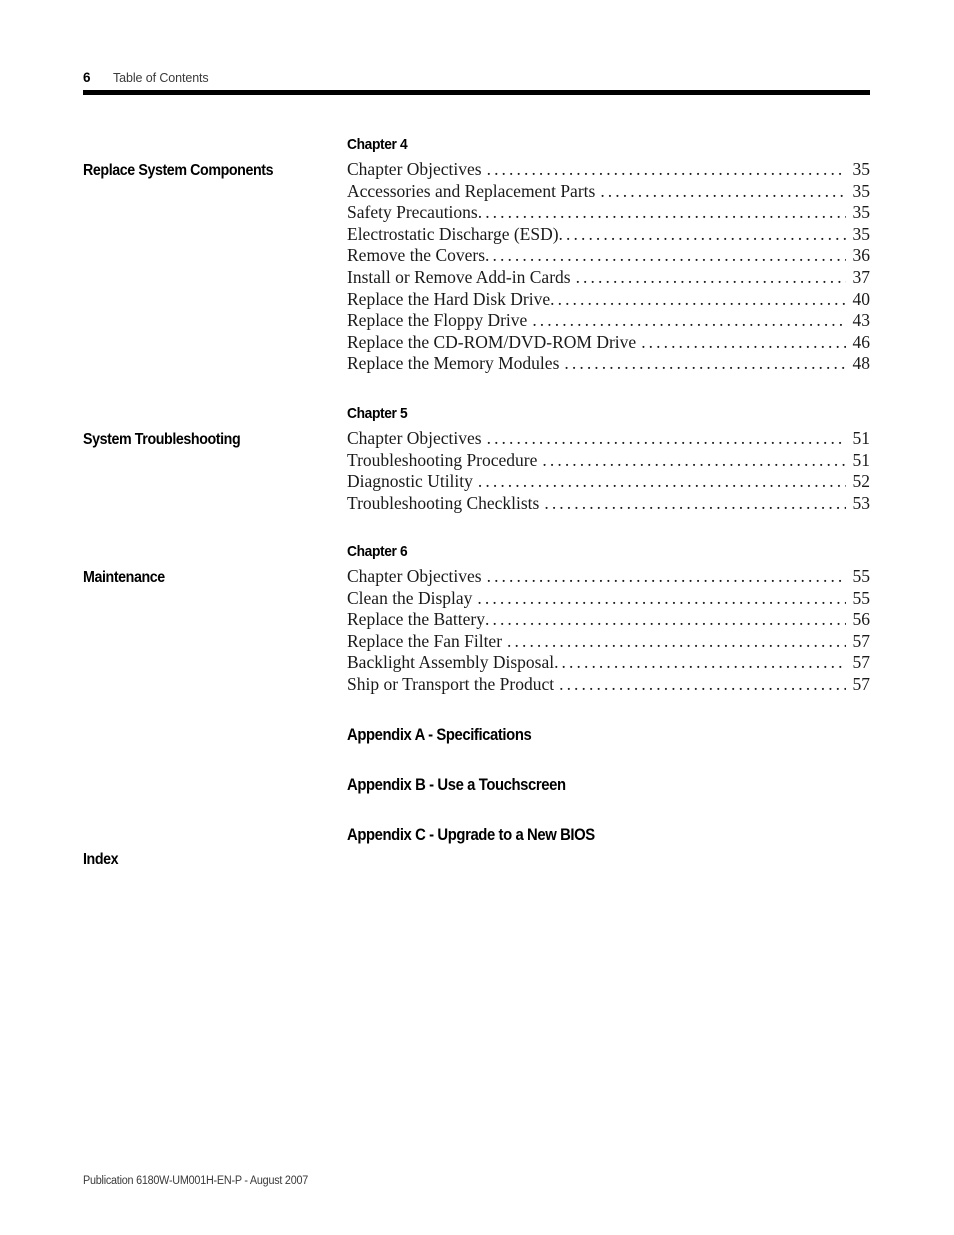 The image size is (954, 1235). I want to click on toc-entry-page-number: 52, so click(861, 481).